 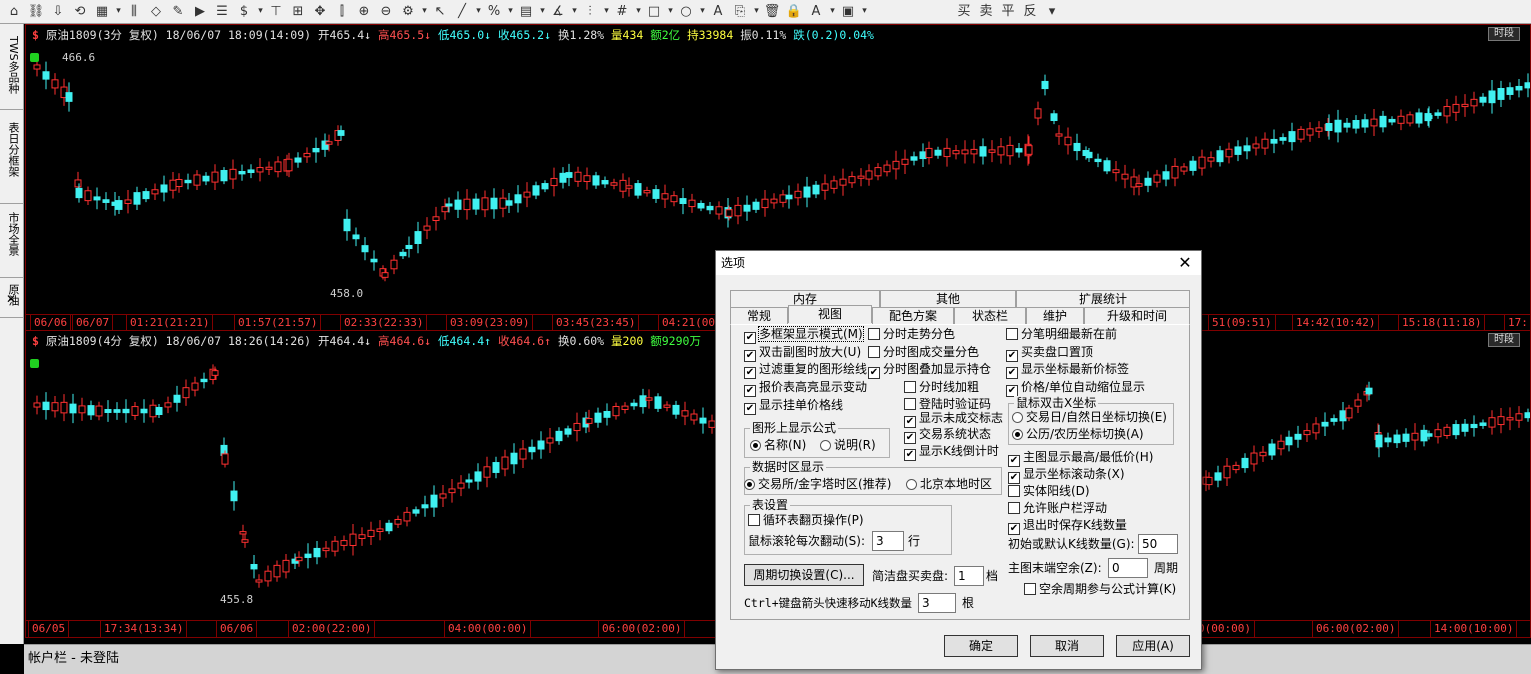 I want to click on tab-other: 其他, so click(x=948, y=298).